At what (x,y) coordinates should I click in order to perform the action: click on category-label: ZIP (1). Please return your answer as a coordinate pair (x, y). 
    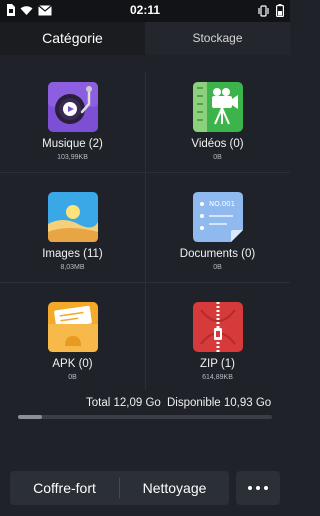
    Looking at the image, I should click on (217, 364).